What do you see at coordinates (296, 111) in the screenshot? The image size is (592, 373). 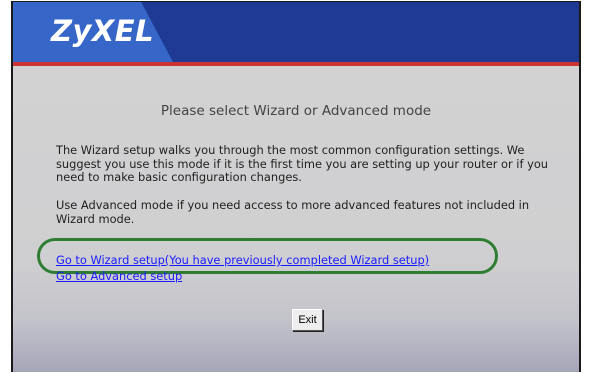 I see `page-title: Please select Wizard or Advanced mode` at bounding box center [296, 111].